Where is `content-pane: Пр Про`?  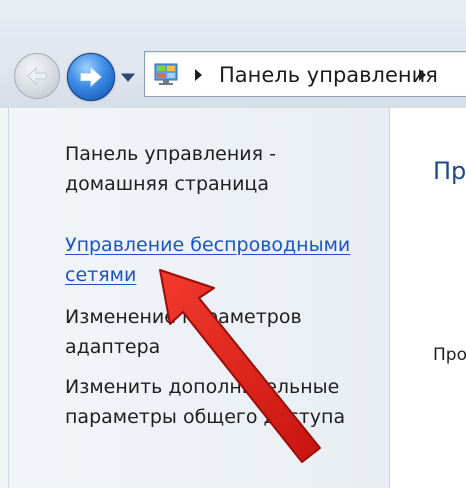 content-pane: Пр Про is located at coordinates (428, 298).